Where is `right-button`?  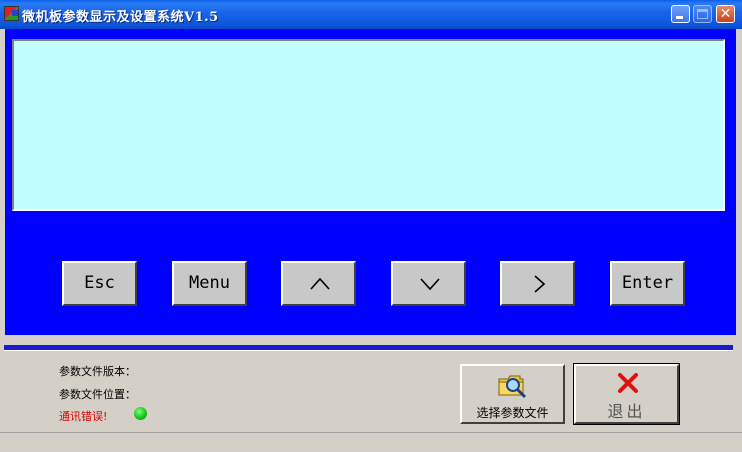 right-button is located at coordinates (537, 283).